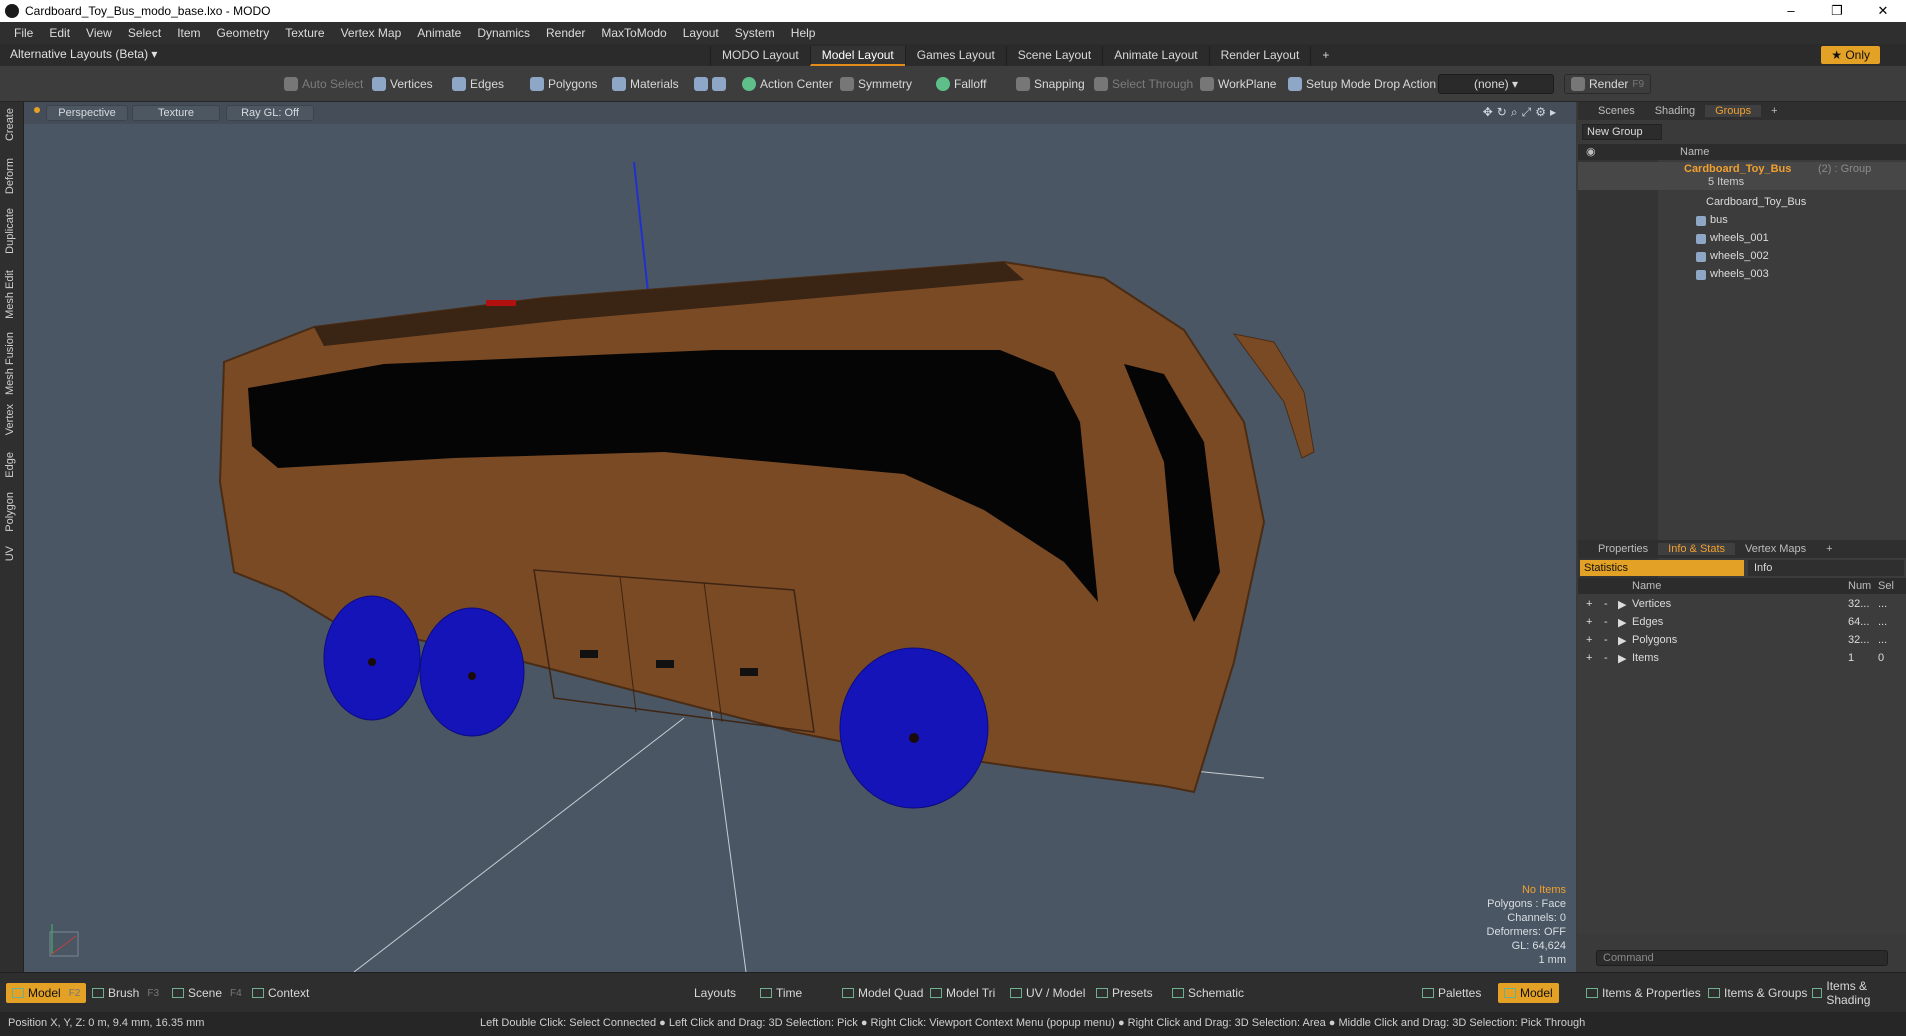  I want to click on tab-duplicate: Duplicate, so click(12, 231).